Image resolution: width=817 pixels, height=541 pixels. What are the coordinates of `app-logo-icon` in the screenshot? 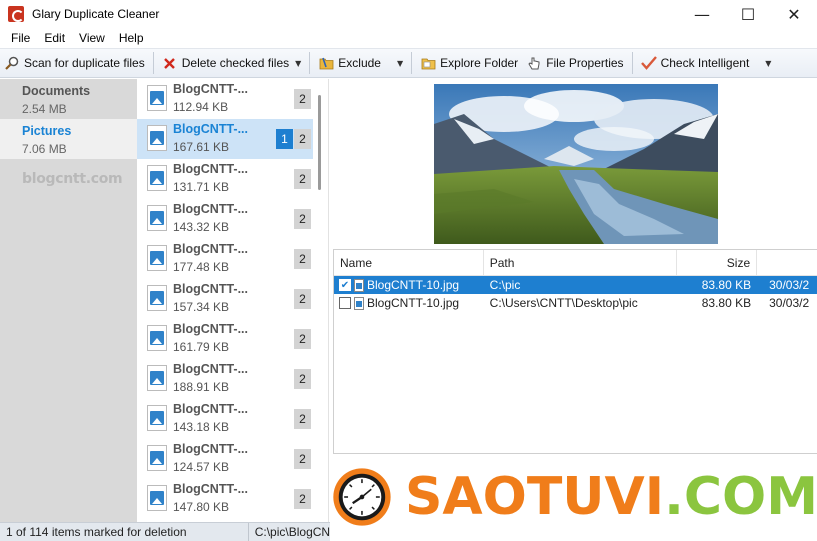 It's located at (16, 14).